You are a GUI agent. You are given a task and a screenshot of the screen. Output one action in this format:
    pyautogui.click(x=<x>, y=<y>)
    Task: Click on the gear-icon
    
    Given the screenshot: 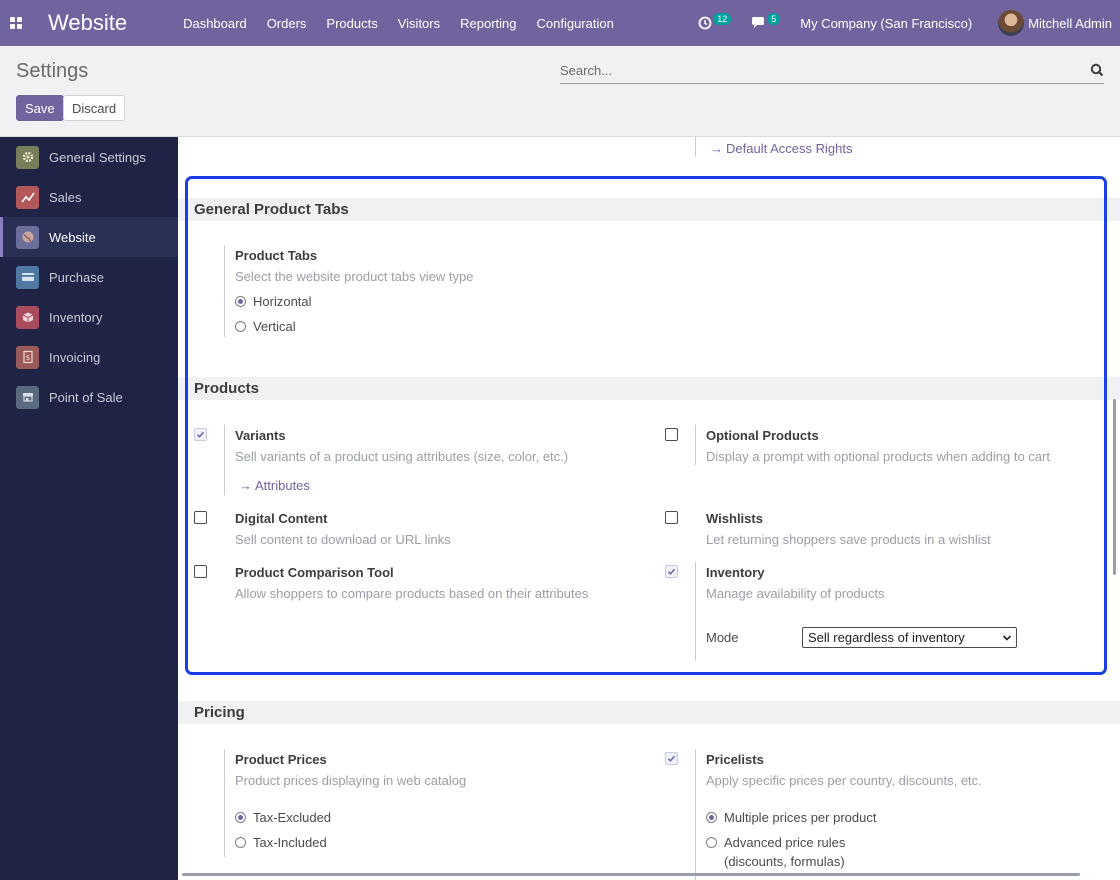 What is the action you would take?
    pyautogui.click(x=27, y=157)
    